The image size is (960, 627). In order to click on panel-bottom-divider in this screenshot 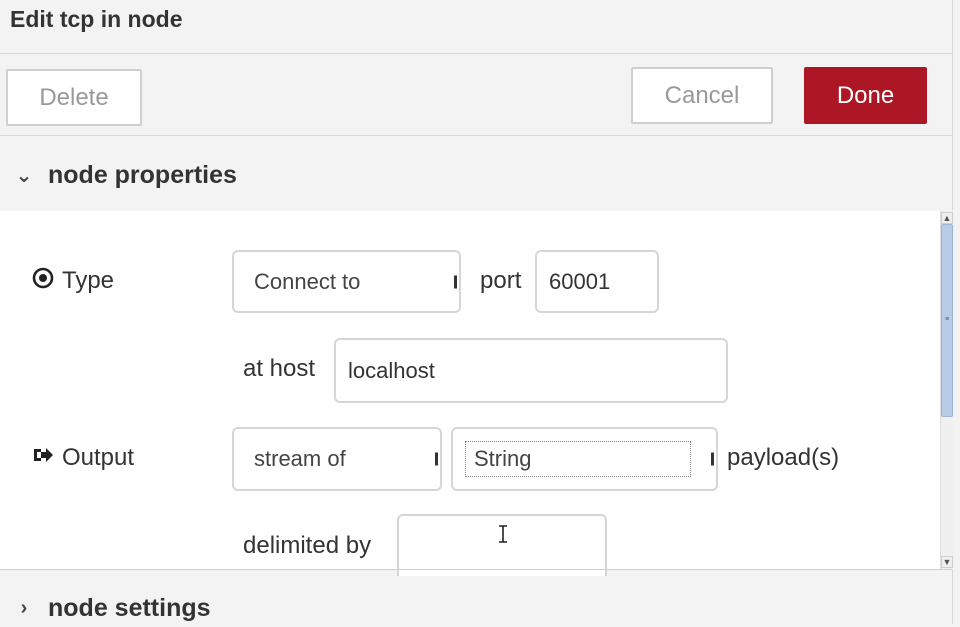, I will do `click(476, 569)`.